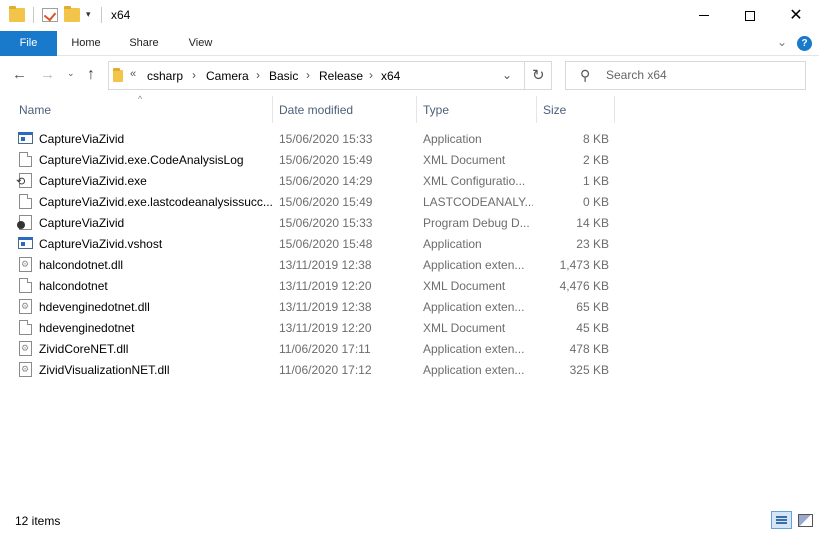  What do you see at coordinates (227, 76) in the screenshot?
I see `breadcrumb-camera: Camera` at bounding box center [227, 76].